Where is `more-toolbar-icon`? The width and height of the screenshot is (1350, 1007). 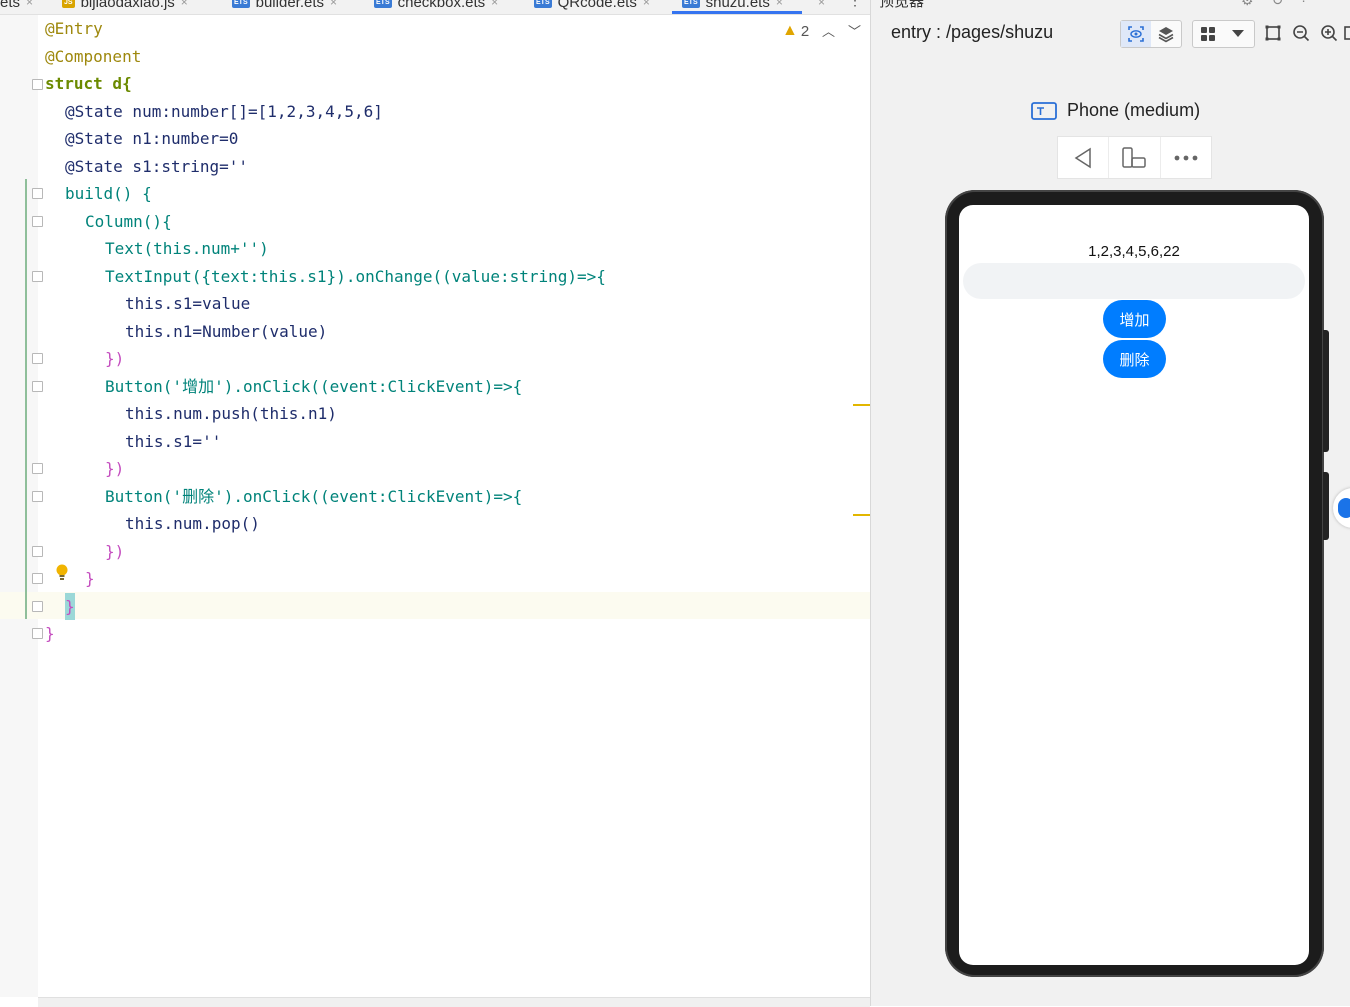
more-toolbar-icon is located at coordinates (1346, 33).